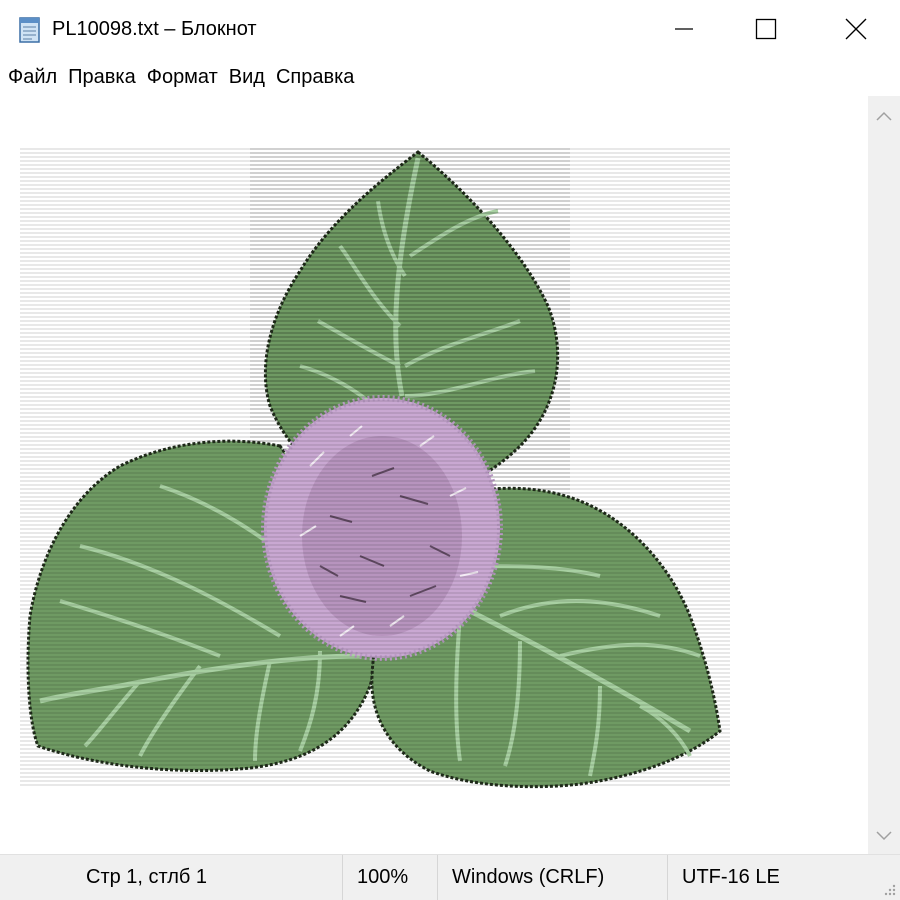 The image size is (900, 900). What do you see at coordinates (319, 77) in the screenshot?
I see `menu-help: Справка` at bounding box center [319, 77].